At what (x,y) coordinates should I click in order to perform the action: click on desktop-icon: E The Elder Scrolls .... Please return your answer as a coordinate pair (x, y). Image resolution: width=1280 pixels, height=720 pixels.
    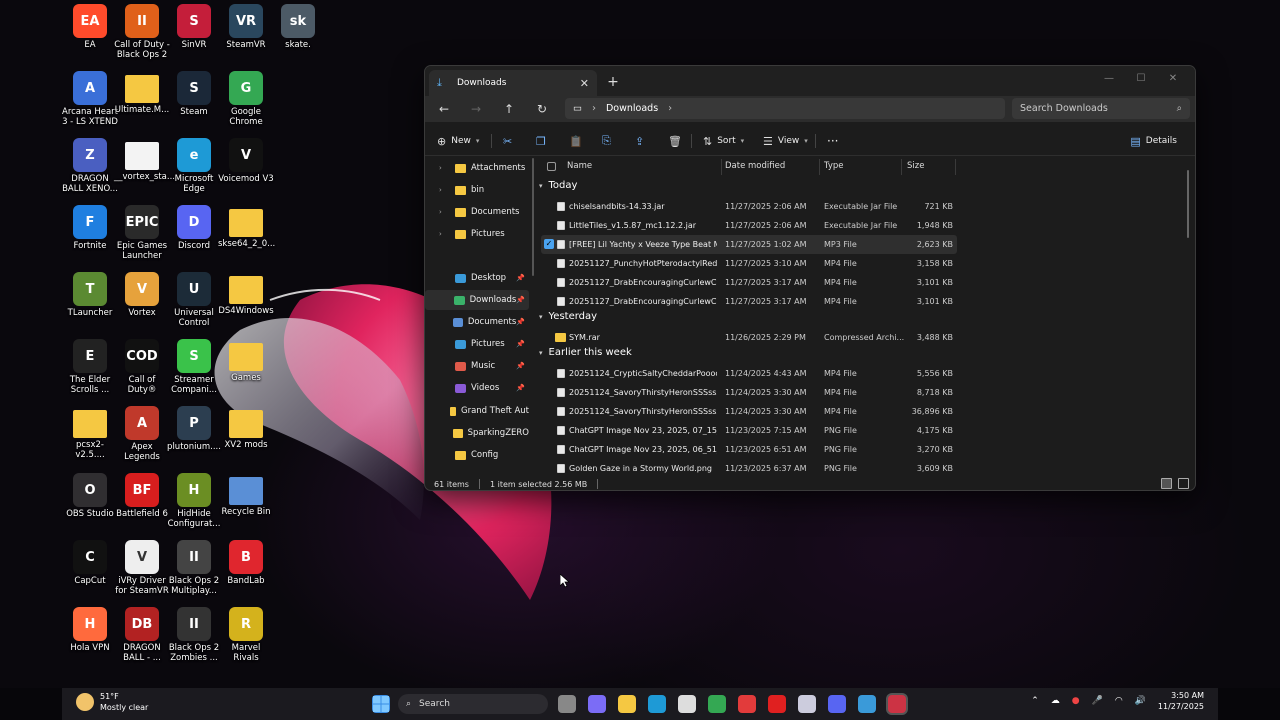
    Looking at the image, I should click on (90, 367).